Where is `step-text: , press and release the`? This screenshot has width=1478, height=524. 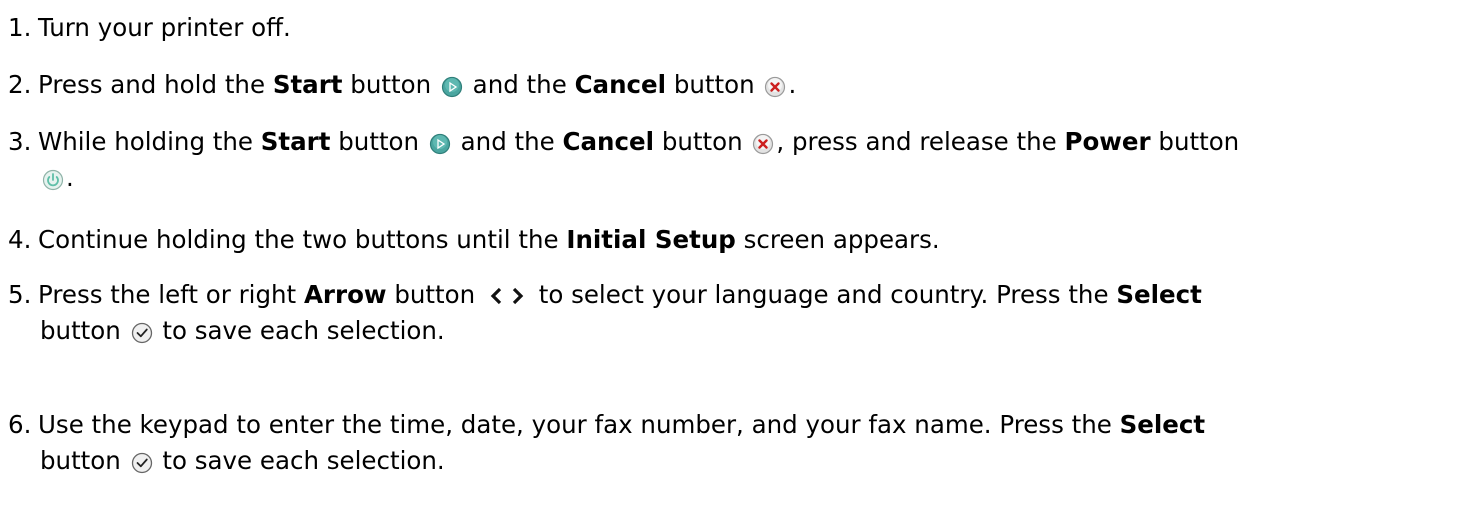 step-text: , press and release the is located at coordinates (920, 141).